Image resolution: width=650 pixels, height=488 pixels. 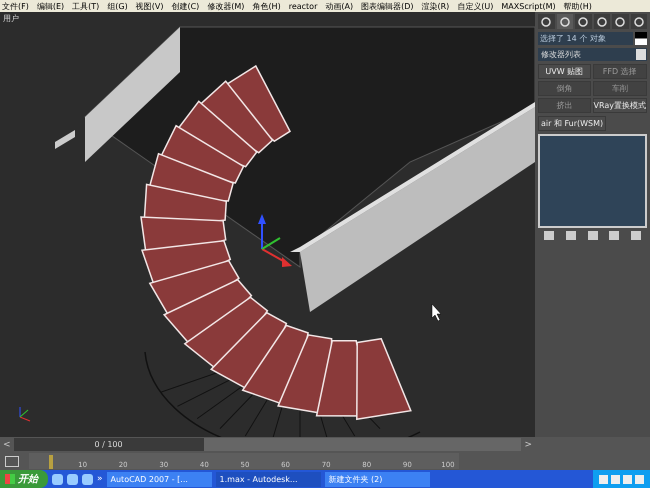 What do you see at coordinates (109, 444) in the screenshot?
I see `time-slider-thumb: 0 / 100` at bounding box center [109, 444].